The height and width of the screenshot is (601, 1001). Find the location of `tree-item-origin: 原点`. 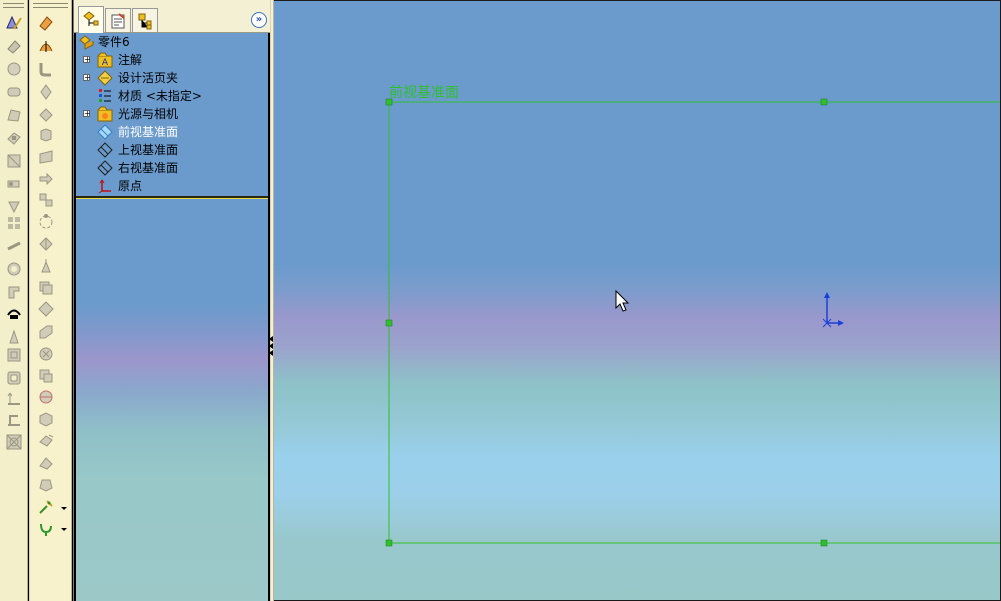

tree-item-origin: 原点 is located at coordinates (171, 186).